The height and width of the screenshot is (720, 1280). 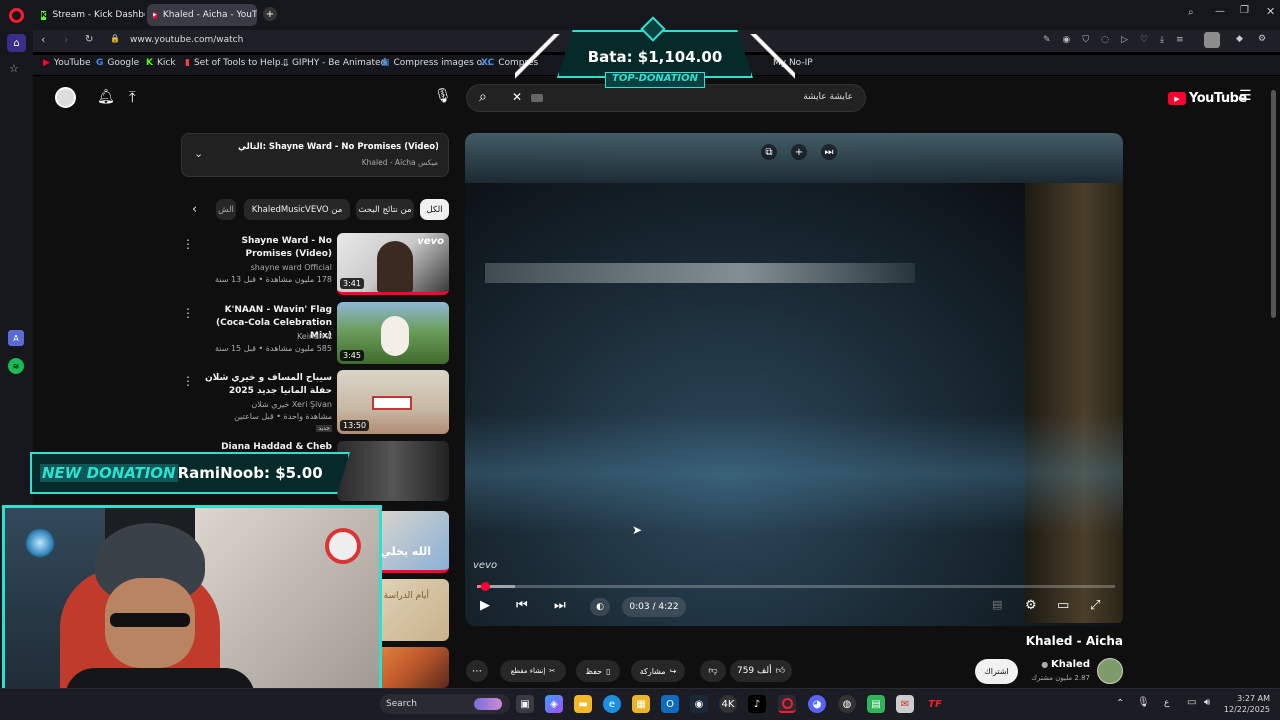 I want to click on video-thumbnail, so click(x=393, y=471).